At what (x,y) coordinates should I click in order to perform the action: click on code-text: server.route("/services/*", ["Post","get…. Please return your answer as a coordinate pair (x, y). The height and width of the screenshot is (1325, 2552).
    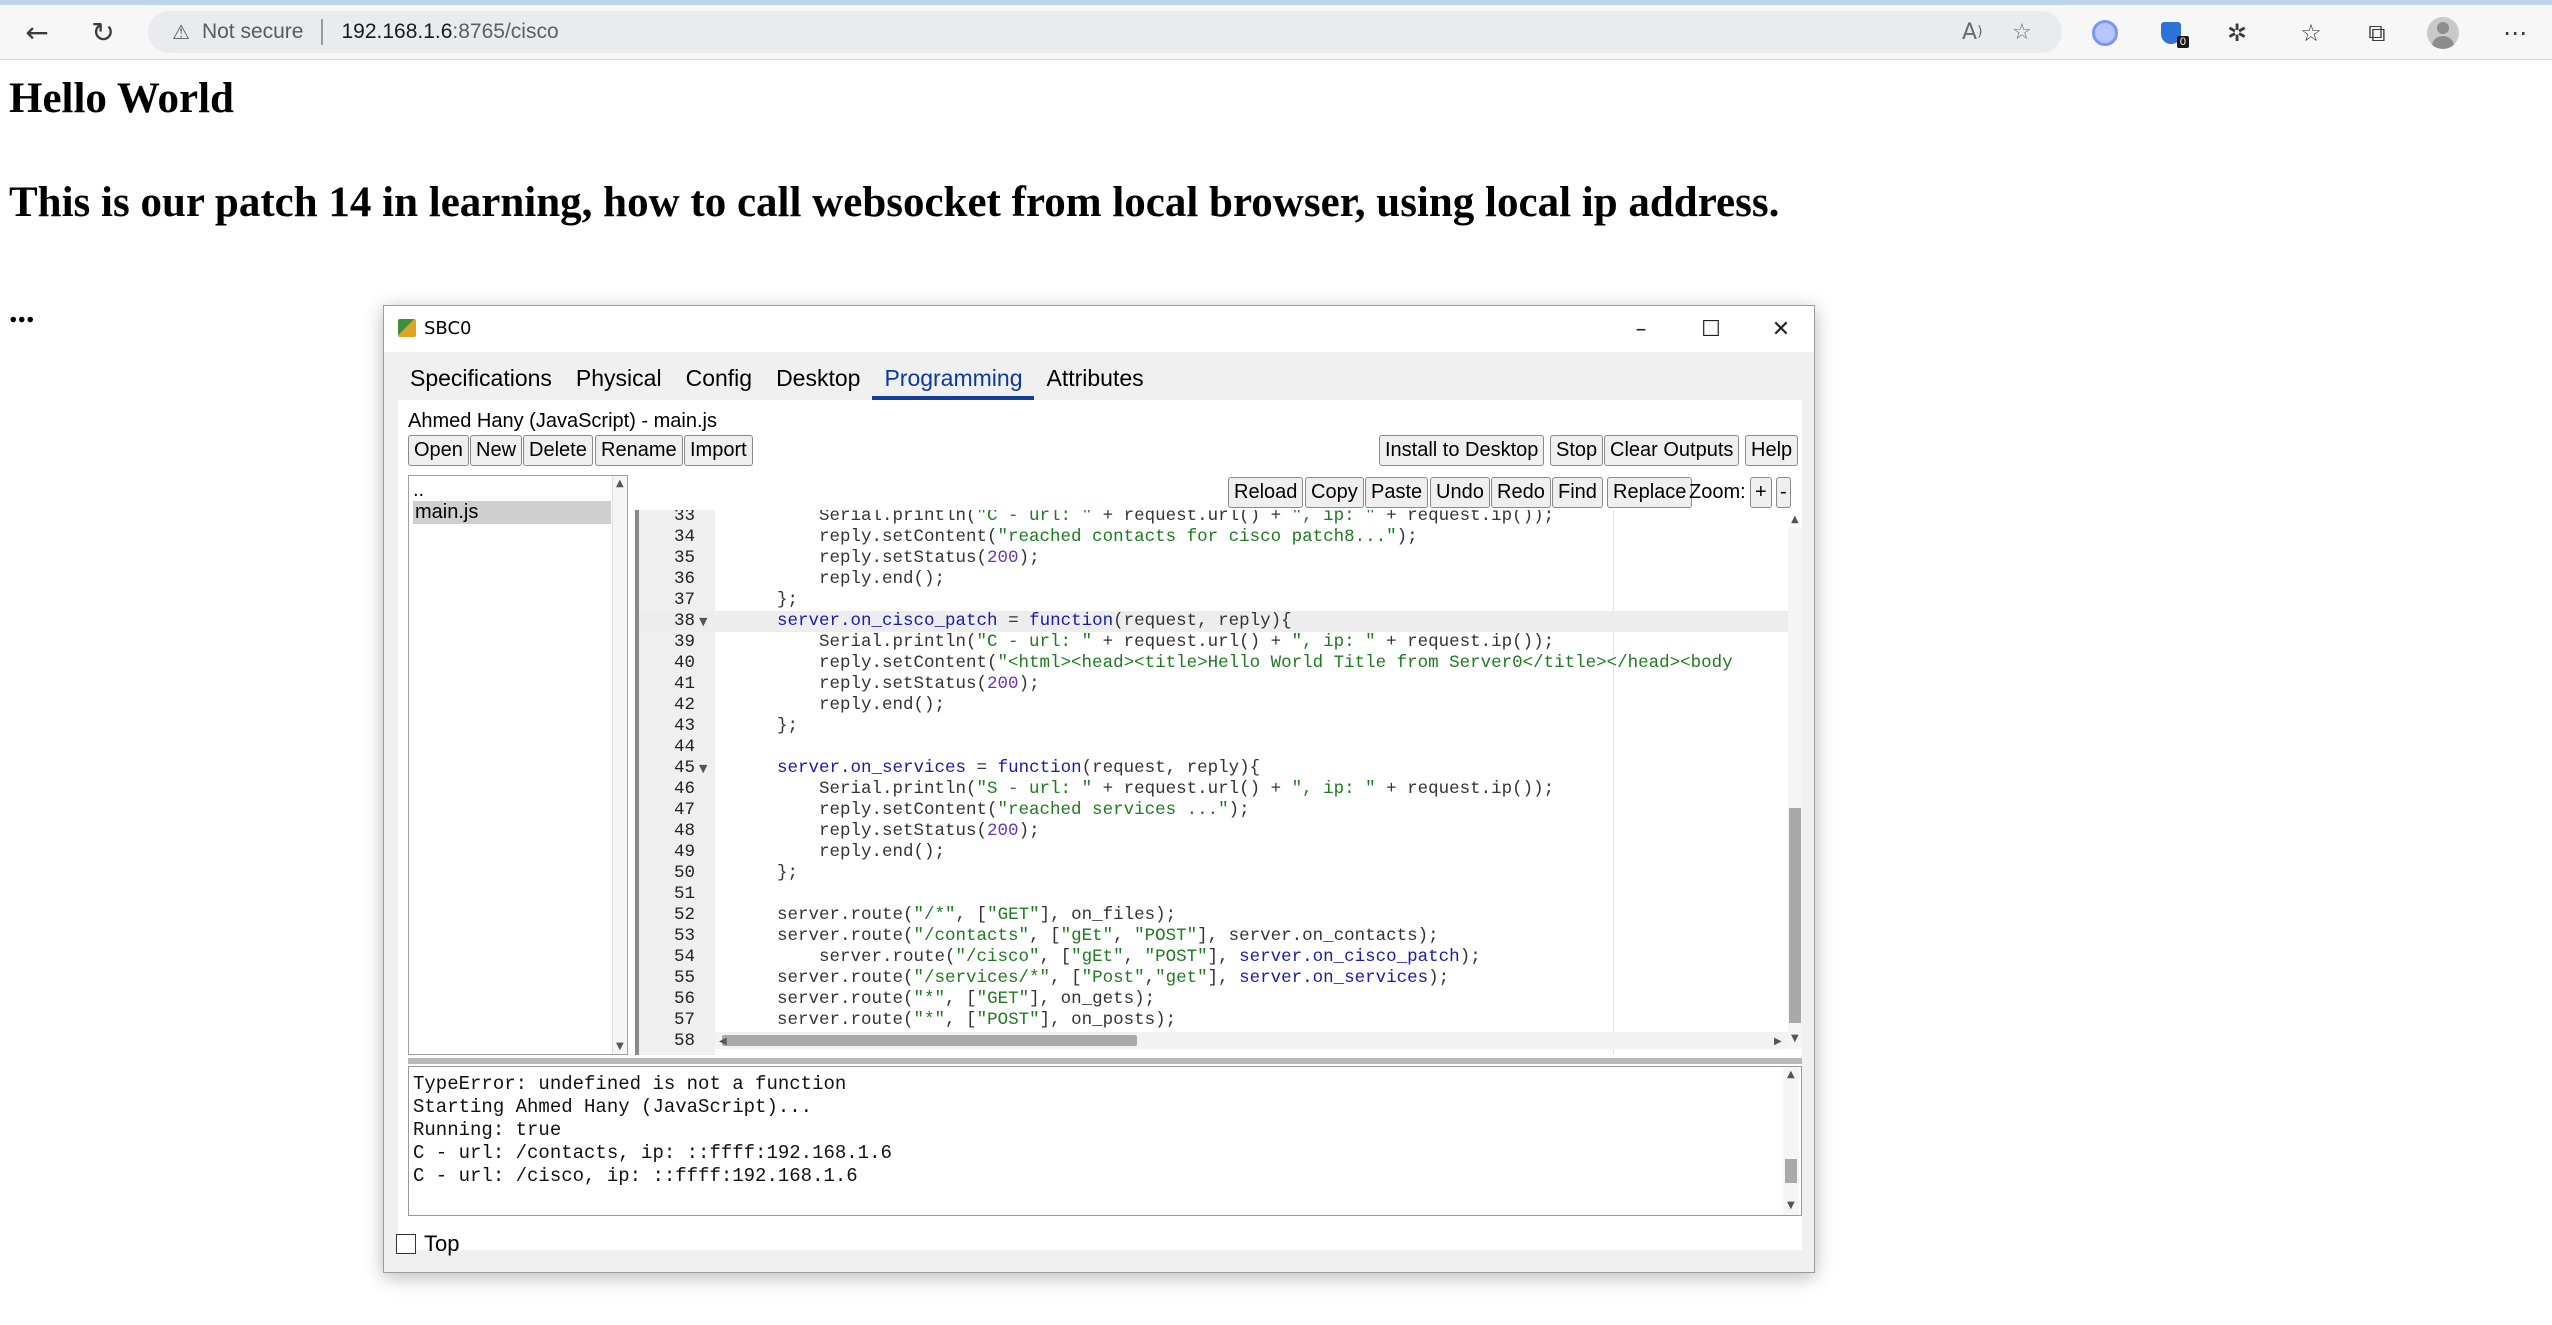
    Looking at the image, I should click on (1092, 978).